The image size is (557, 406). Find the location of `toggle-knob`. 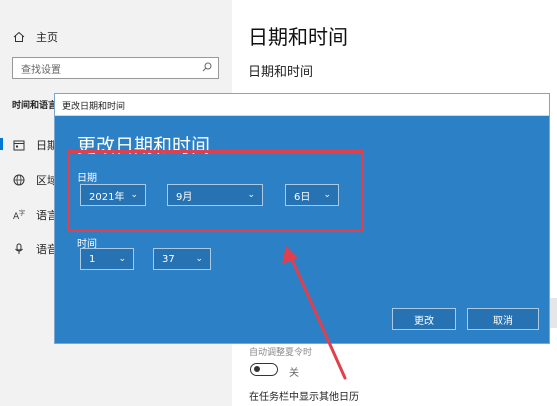

toggle-knob is located at coordinates (257, 369).